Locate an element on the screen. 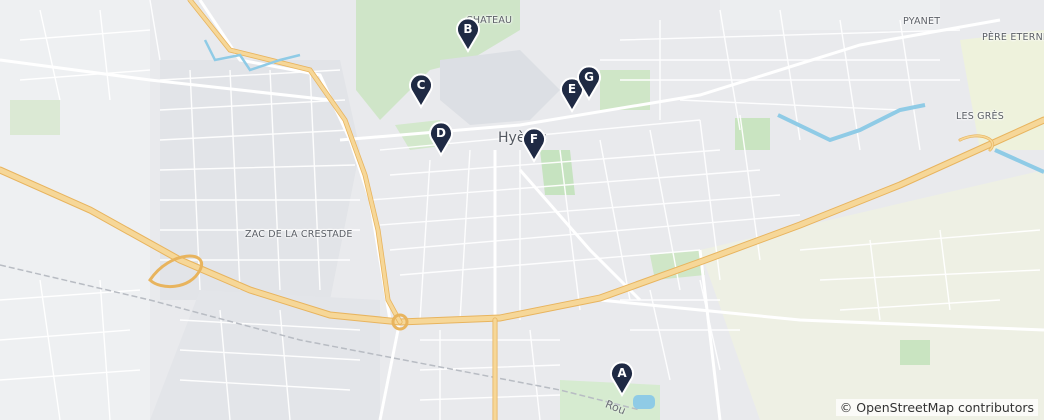 Image resolution: width=1044 pixels, height=420 pixels. marker-letter: B is located at coordinates (468, 29).